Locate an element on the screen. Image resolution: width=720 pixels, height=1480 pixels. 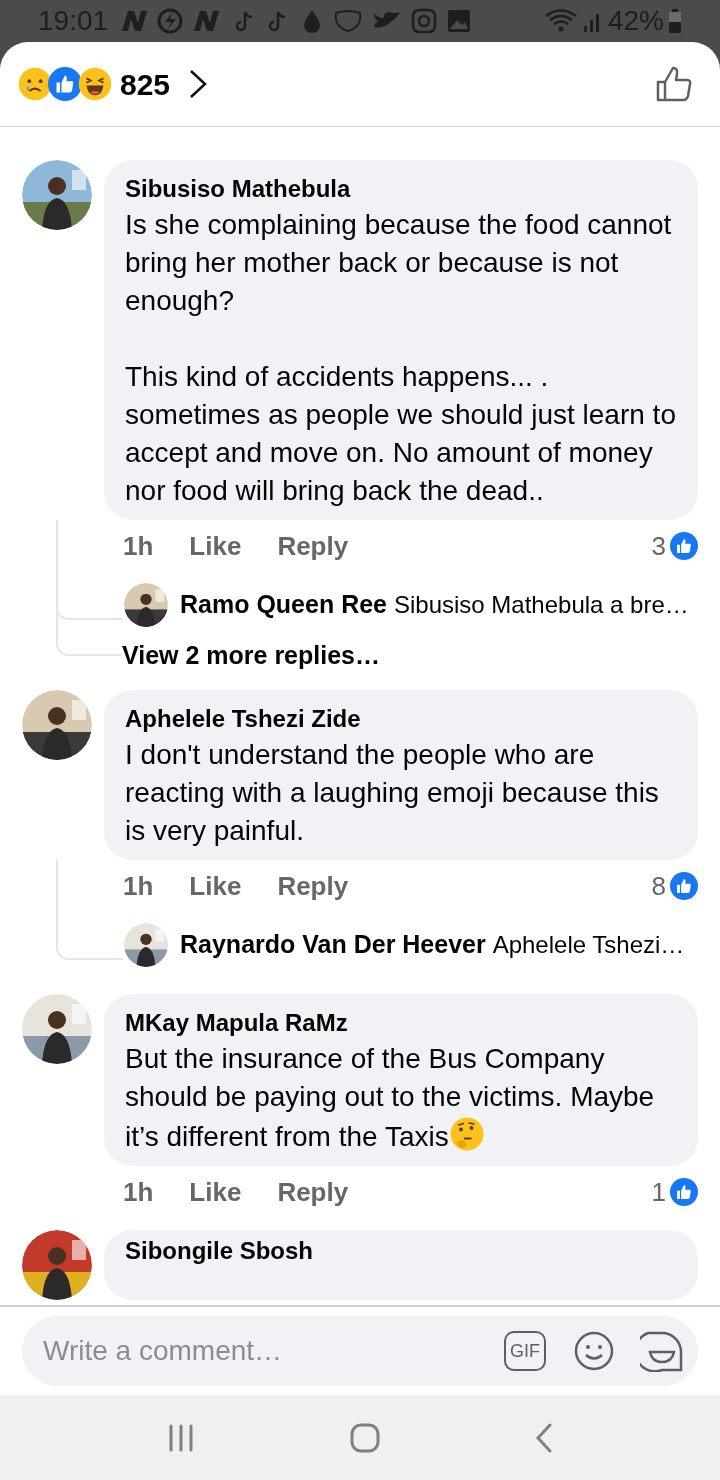
reaction-count: 825 is located at coordinates (145, 84).